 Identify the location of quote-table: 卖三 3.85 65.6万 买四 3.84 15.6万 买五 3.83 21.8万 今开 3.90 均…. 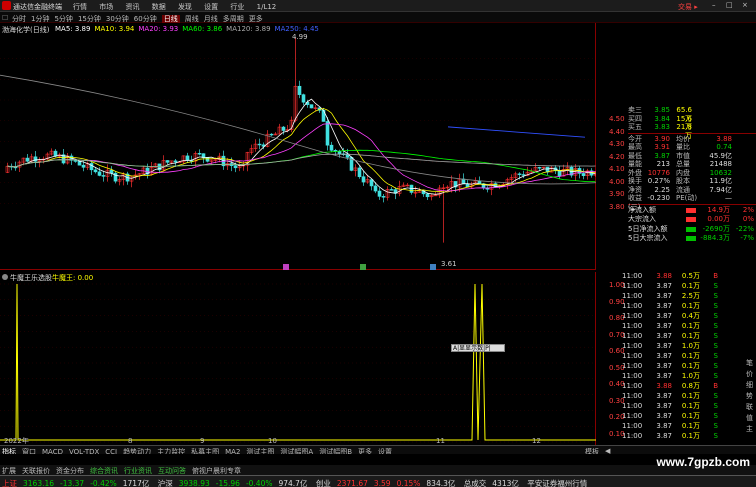
(692, 175).